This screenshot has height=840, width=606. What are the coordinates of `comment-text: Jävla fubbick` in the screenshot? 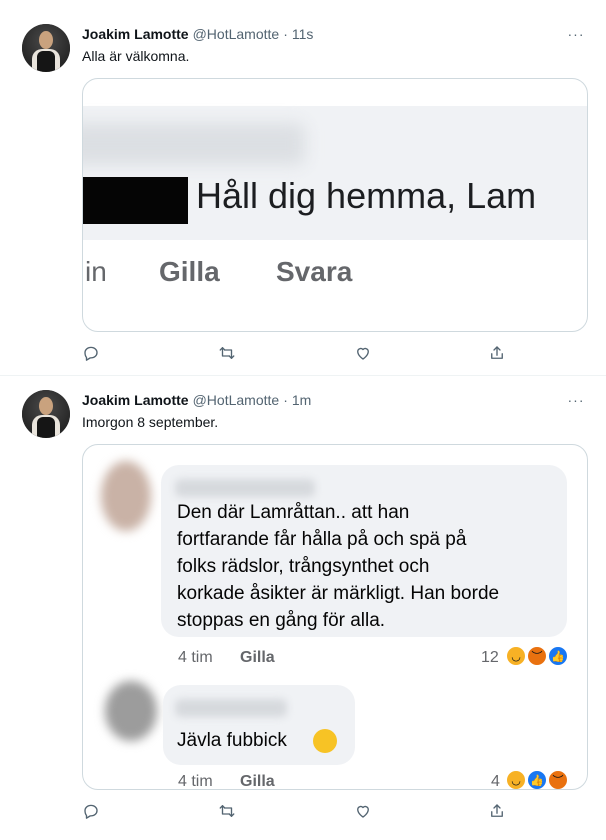 It's located at (232, 740).